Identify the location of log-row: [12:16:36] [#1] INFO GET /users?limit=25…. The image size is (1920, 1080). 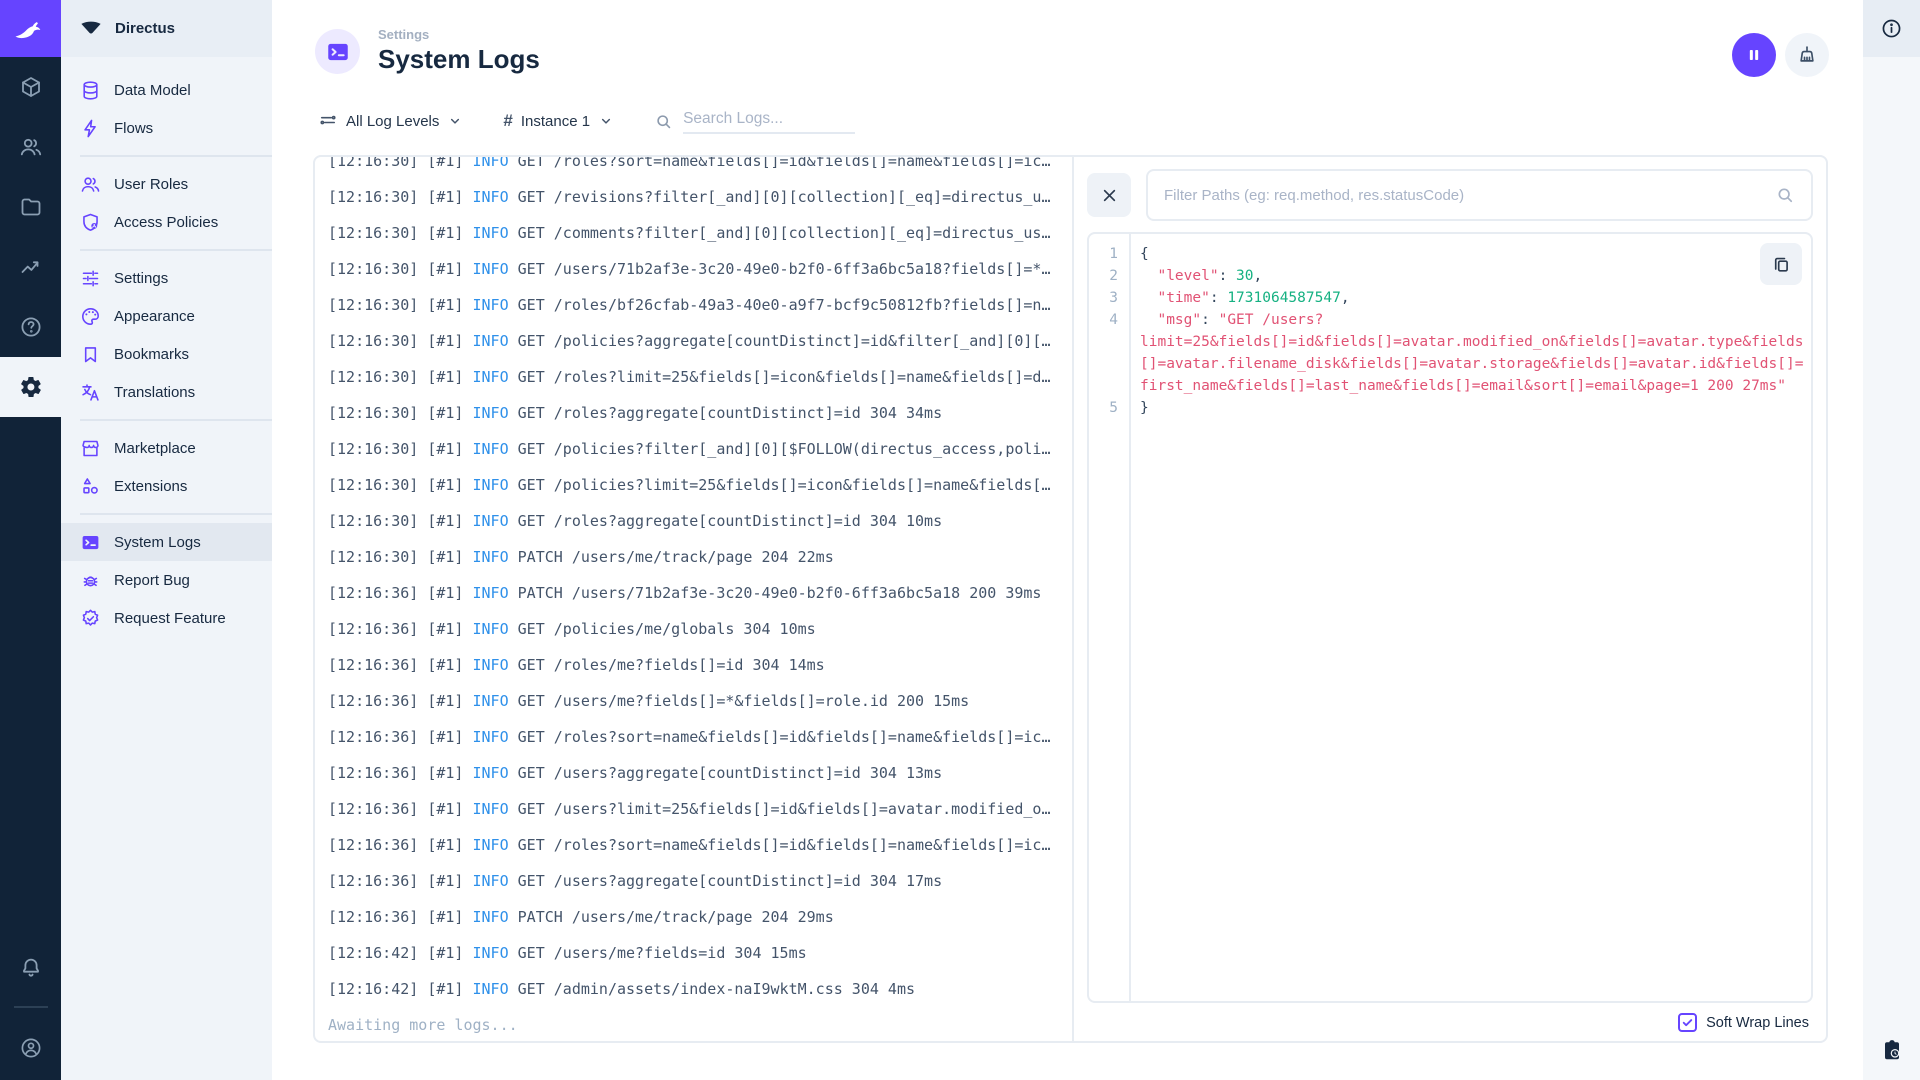
(700, 809).